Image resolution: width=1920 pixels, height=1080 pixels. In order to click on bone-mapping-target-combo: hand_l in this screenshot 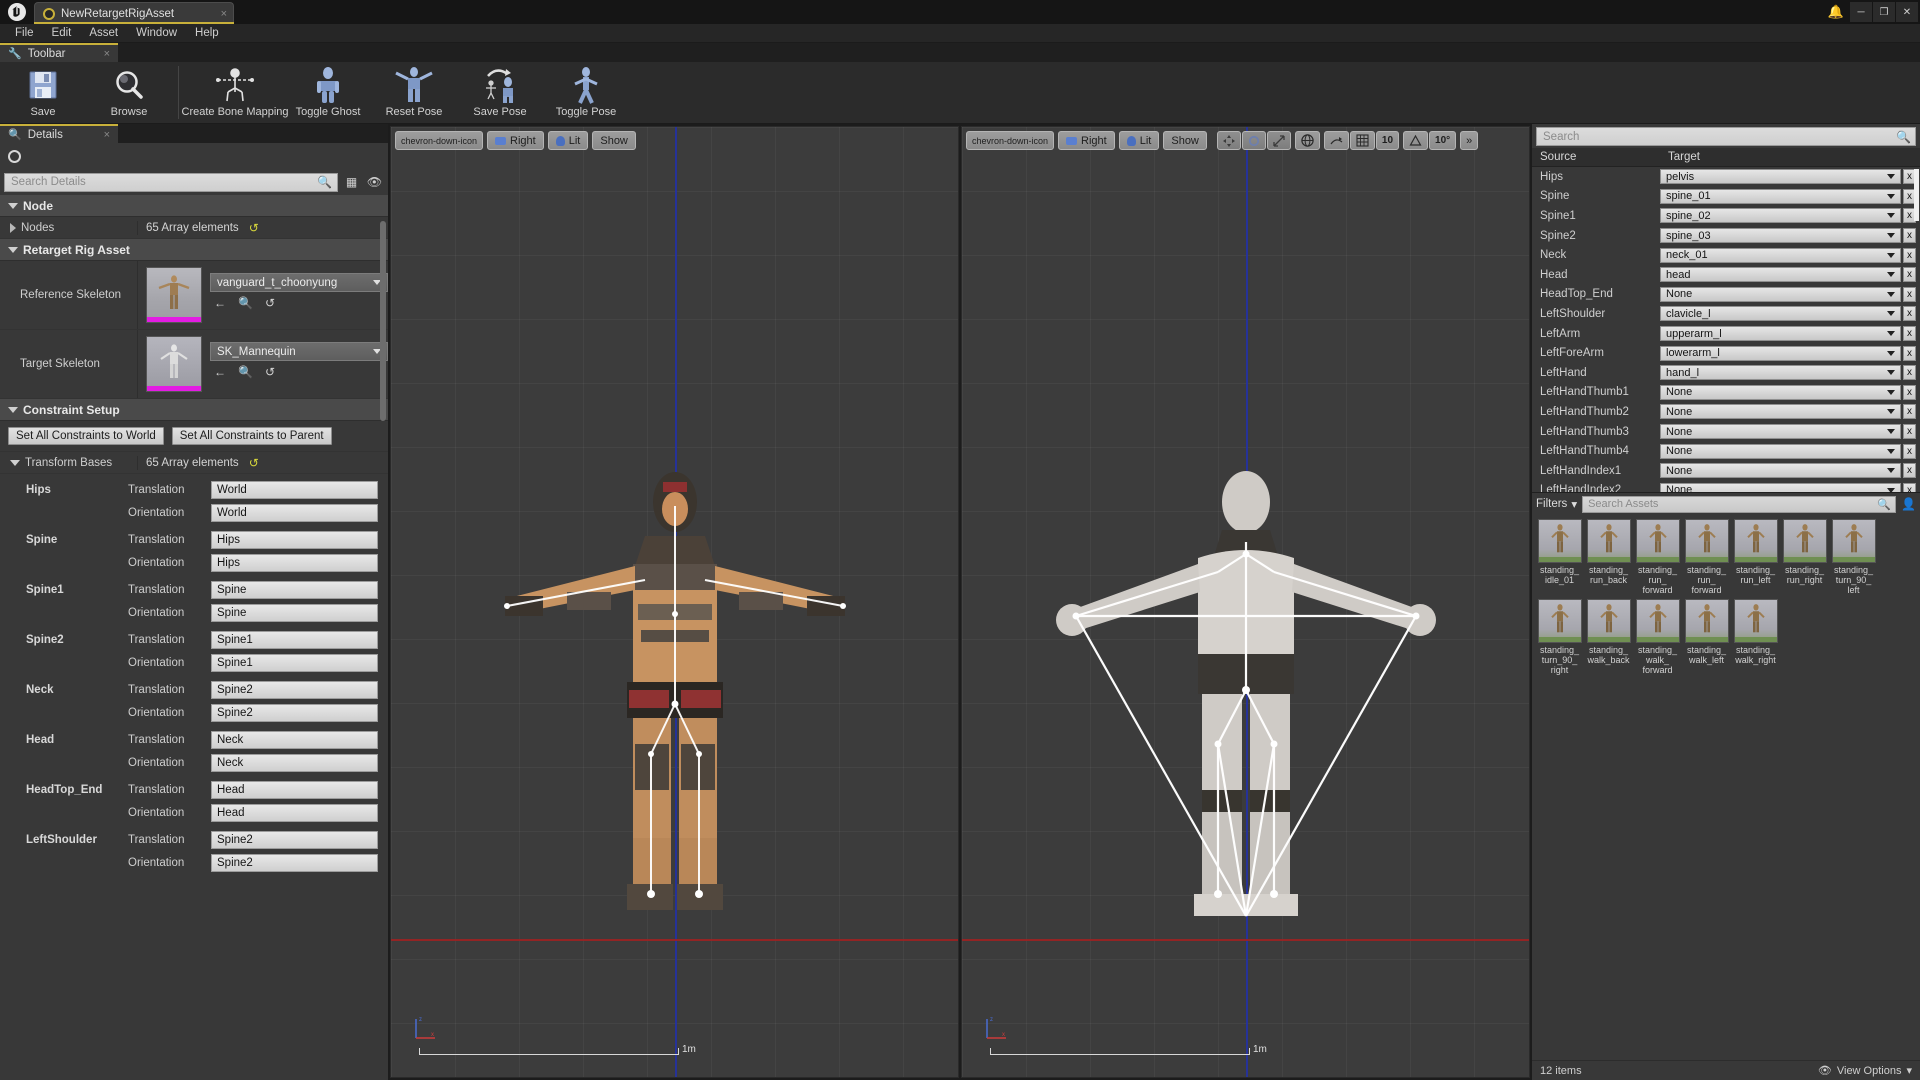, I will do `click(1780, 373)`.